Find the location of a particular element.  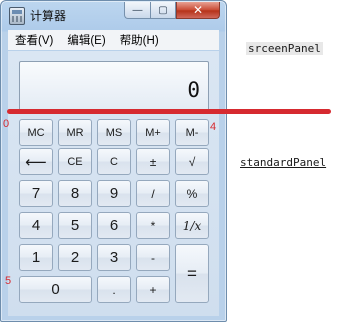

m-plus-button: M+ is located at coordinates (153, 132).